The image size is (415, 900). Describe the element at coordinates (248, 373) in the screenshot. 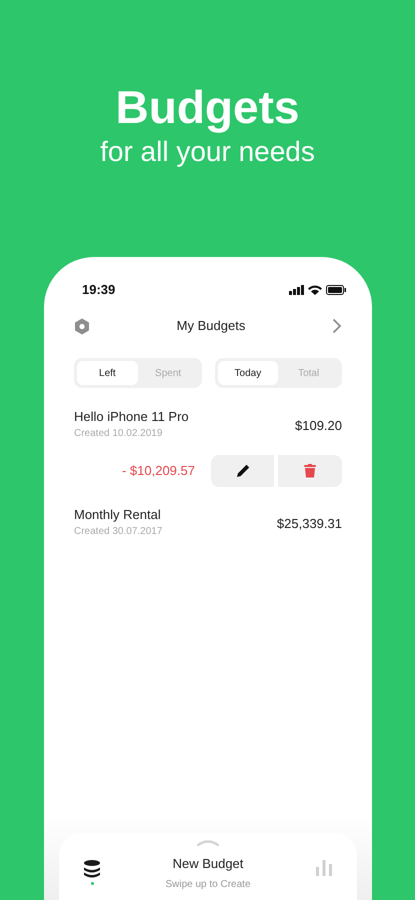

I see `segment-option: Today` at that location.